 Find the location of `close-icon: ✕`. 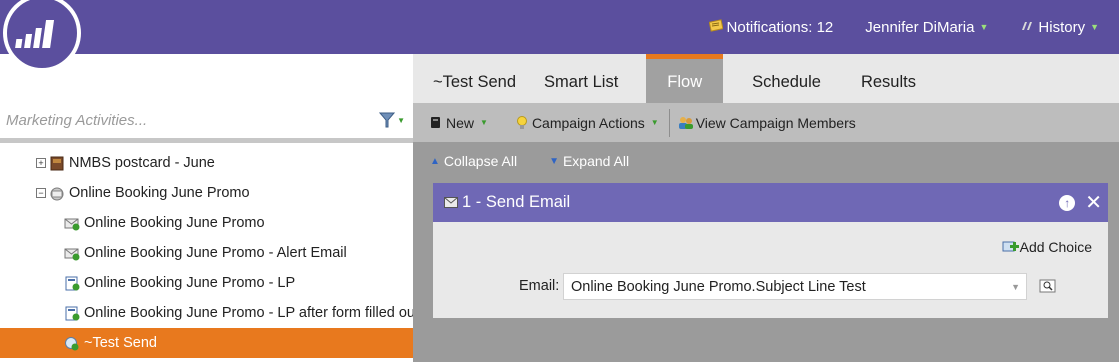

close-icon: ✕ is located at coordinates (1093, 203).